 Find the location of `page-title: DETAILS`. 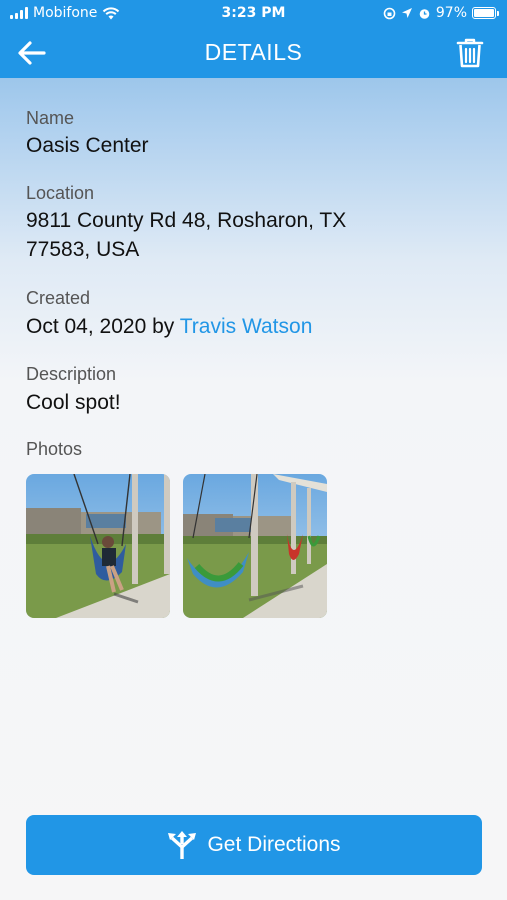

page-title: DETAILS is located at coordinates (253, 52).